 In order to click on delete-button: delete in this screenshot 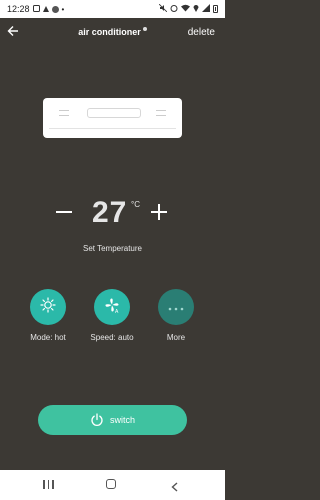, I will do `click(201, 32)`.